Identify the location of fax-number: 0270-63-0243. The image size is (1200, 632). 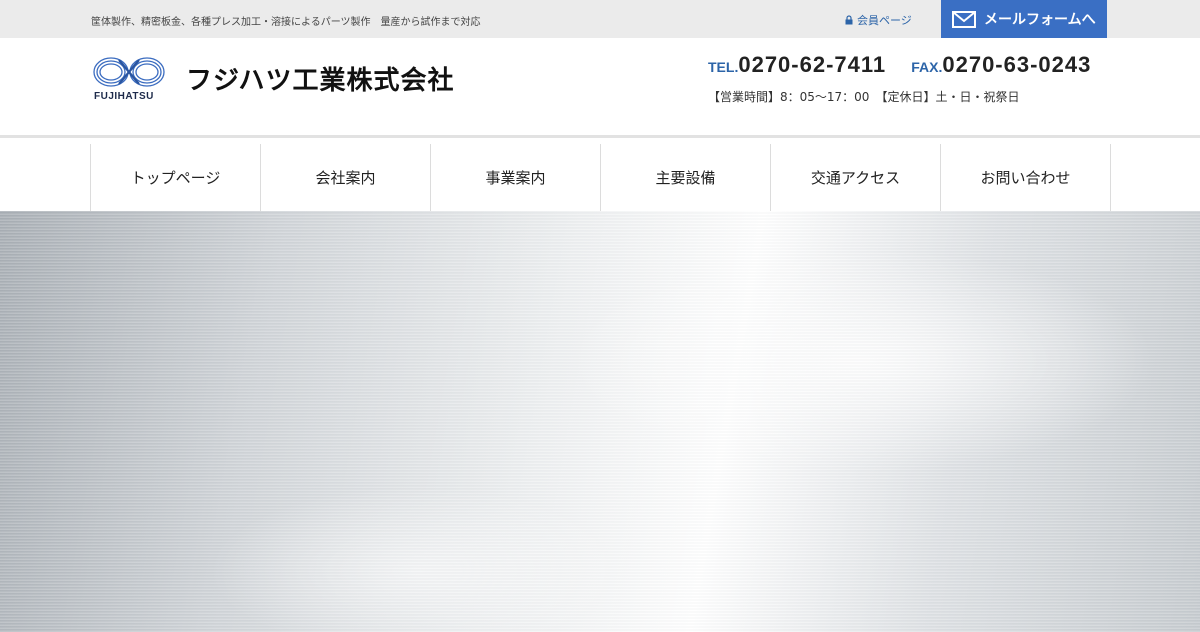
(1017, 64).